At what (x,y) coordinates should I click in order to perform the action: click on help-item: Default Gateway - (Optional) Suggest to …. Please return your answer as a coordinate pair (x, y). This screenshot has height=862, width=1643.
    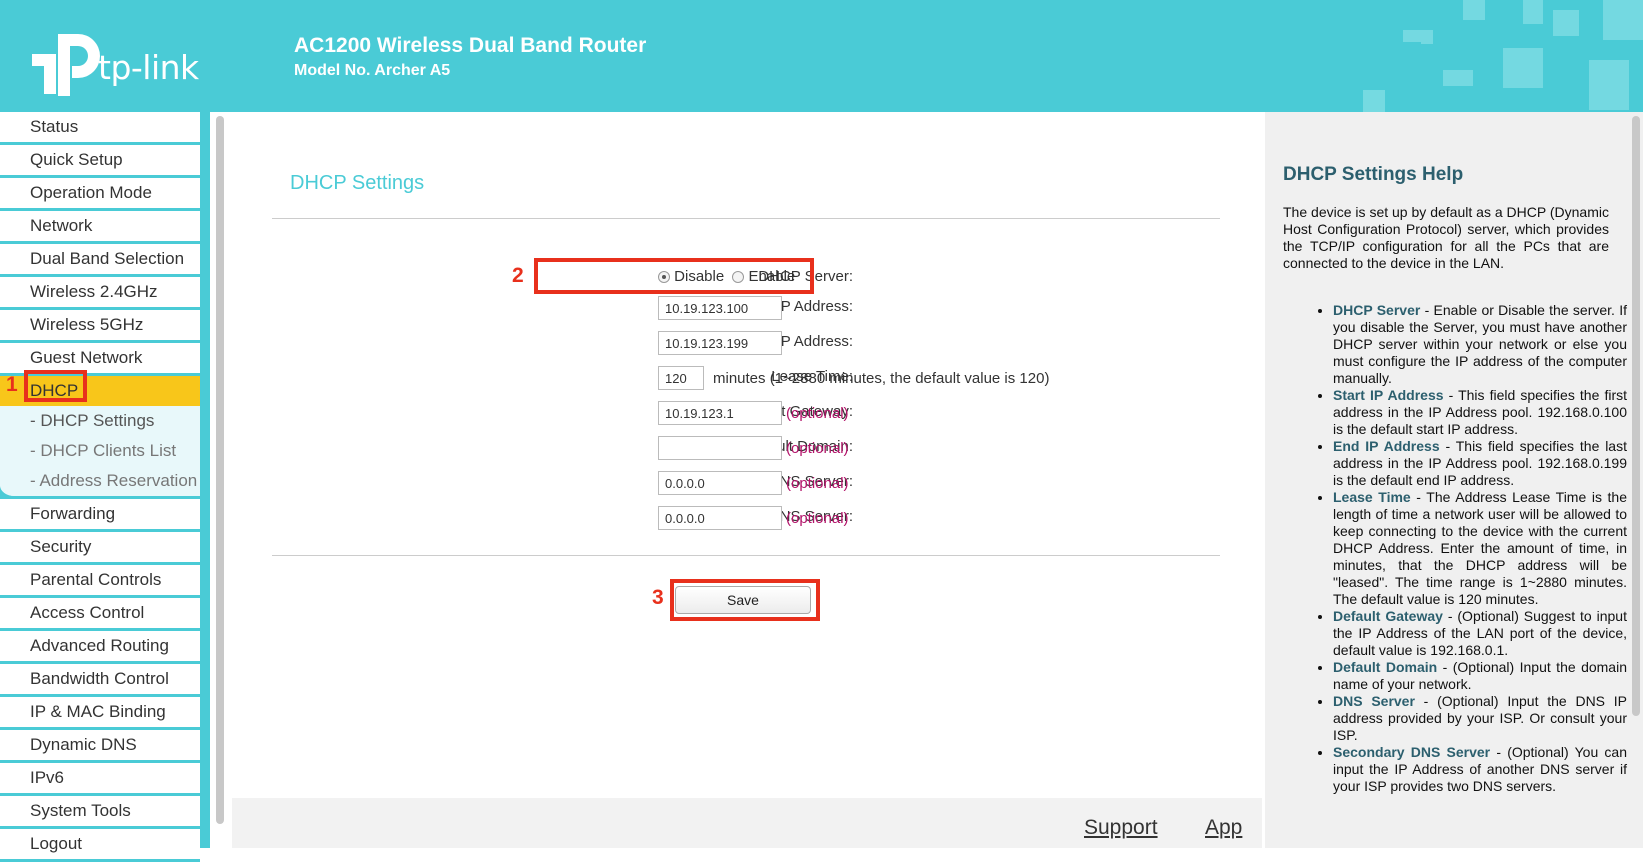
    Looking at the image, I should click on (1480, 633).